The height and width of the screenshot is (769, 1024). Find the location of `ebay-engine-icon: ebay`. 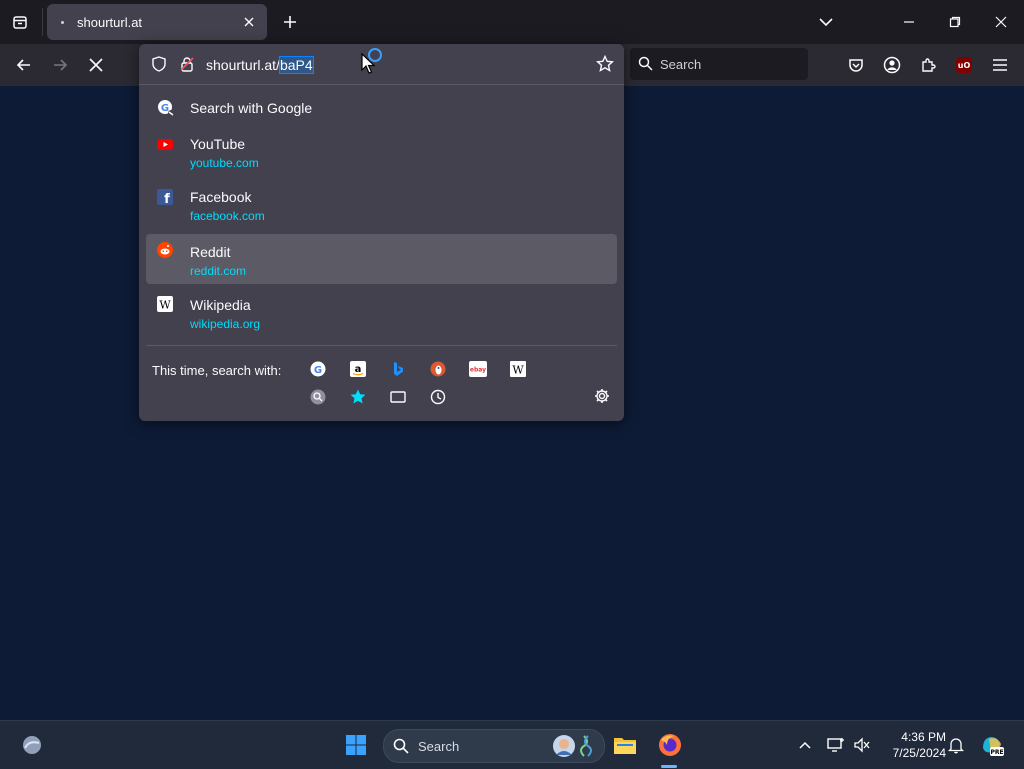

ebay-engine-icon: ebay is located at coordinates (478, 369).